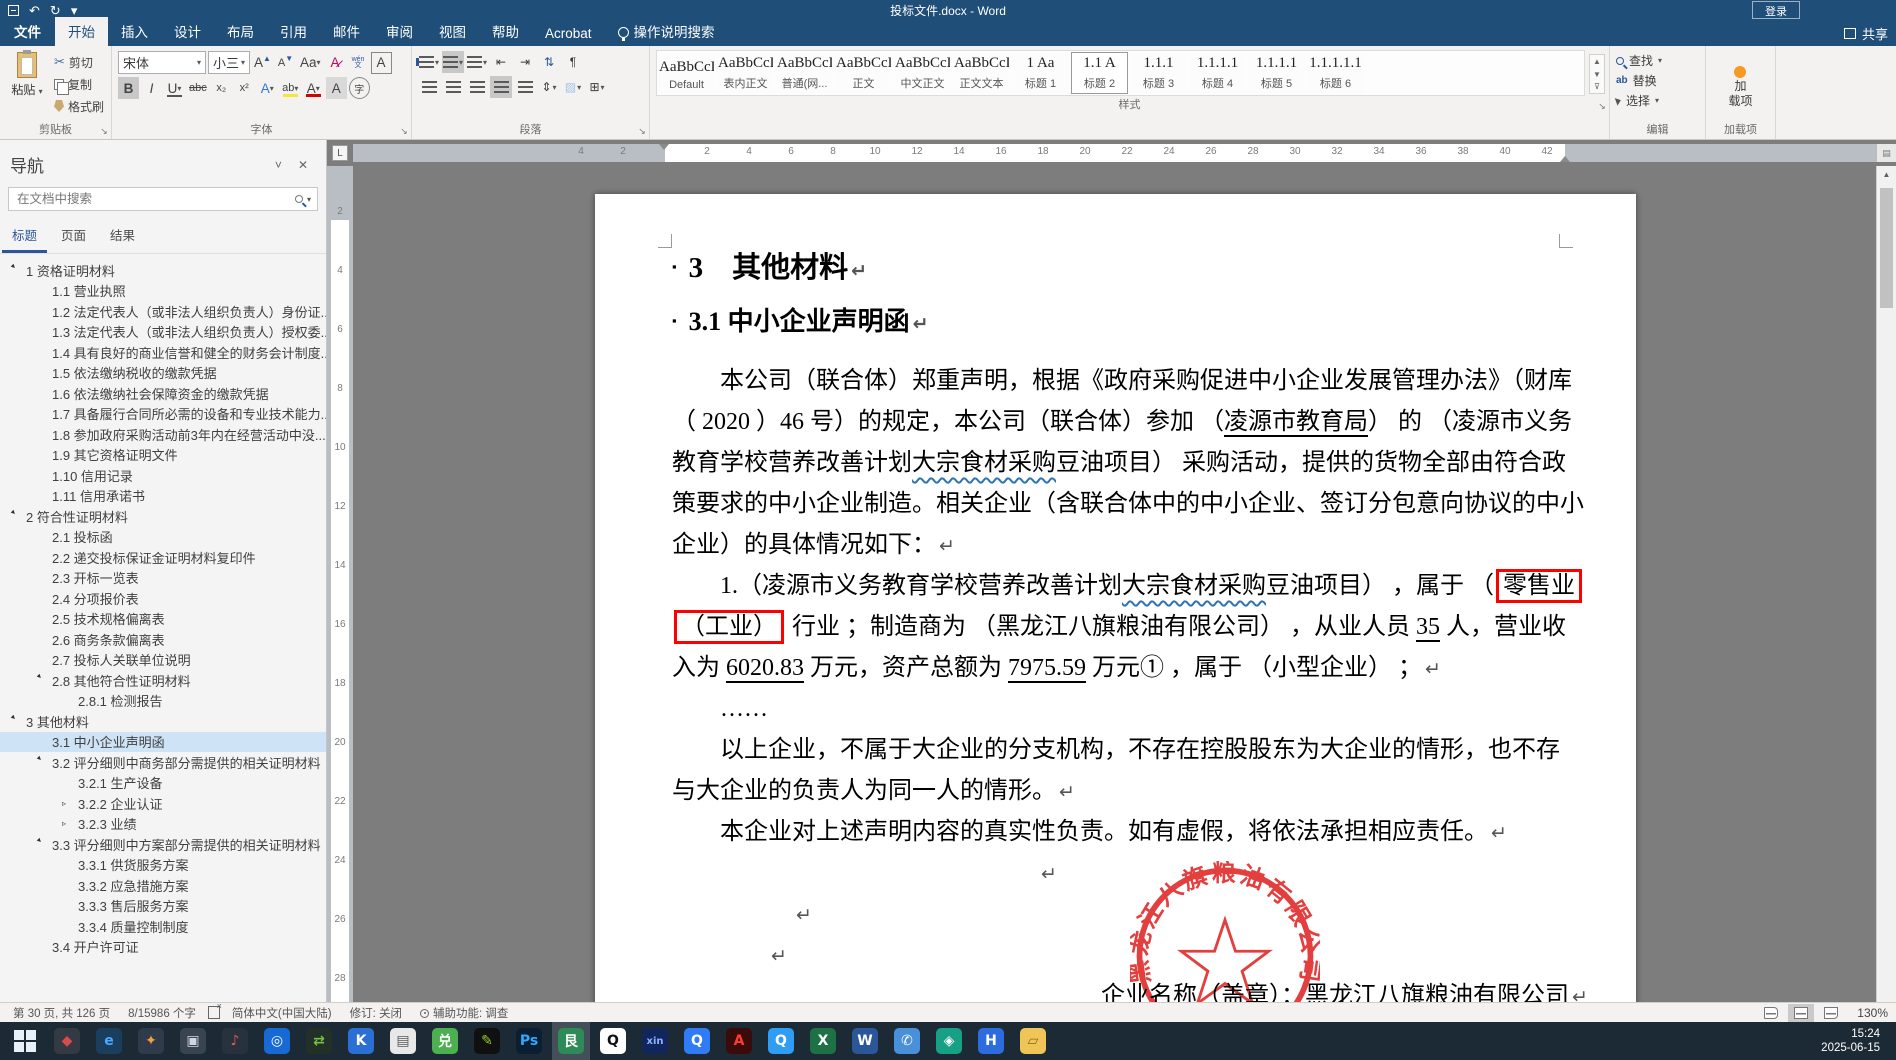  What do you see at coordinates (73, 237) in the screenshot?
I see `nav-tab-页面: 页面` at bounding box center [73, 237].